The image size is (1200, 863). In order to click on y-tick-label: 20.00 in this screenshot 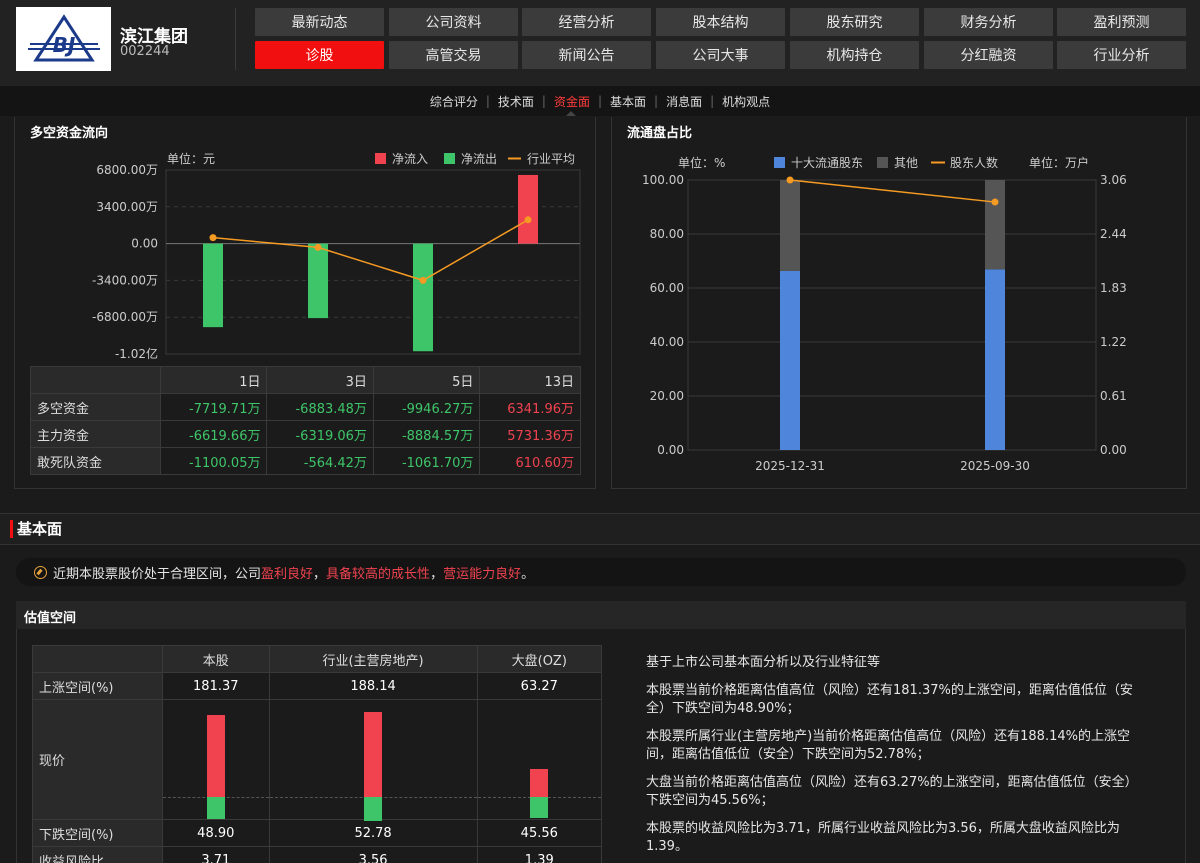, I will do `click(667, 396)`.